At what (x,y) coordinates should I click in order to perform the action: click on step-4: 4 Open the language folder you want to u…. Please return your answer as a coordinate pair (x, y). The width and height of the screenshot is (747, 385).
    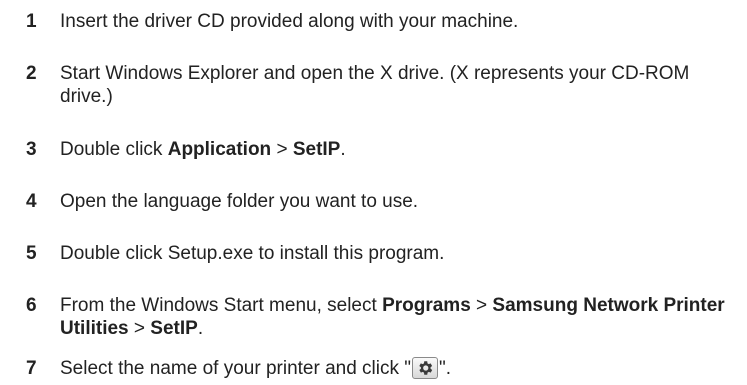
    Looking at the image, I should click on (373, 201).